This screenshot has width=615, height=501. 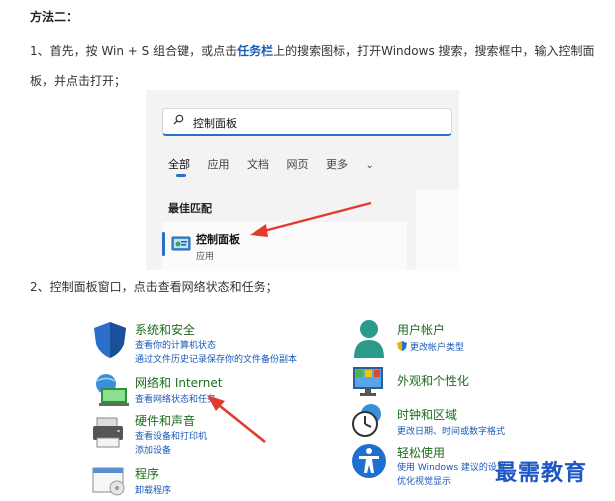 What do you see at coordinates (147, 473) in the screenshot?
I see `category-programs: 程序` at bounding box center [147, 473].